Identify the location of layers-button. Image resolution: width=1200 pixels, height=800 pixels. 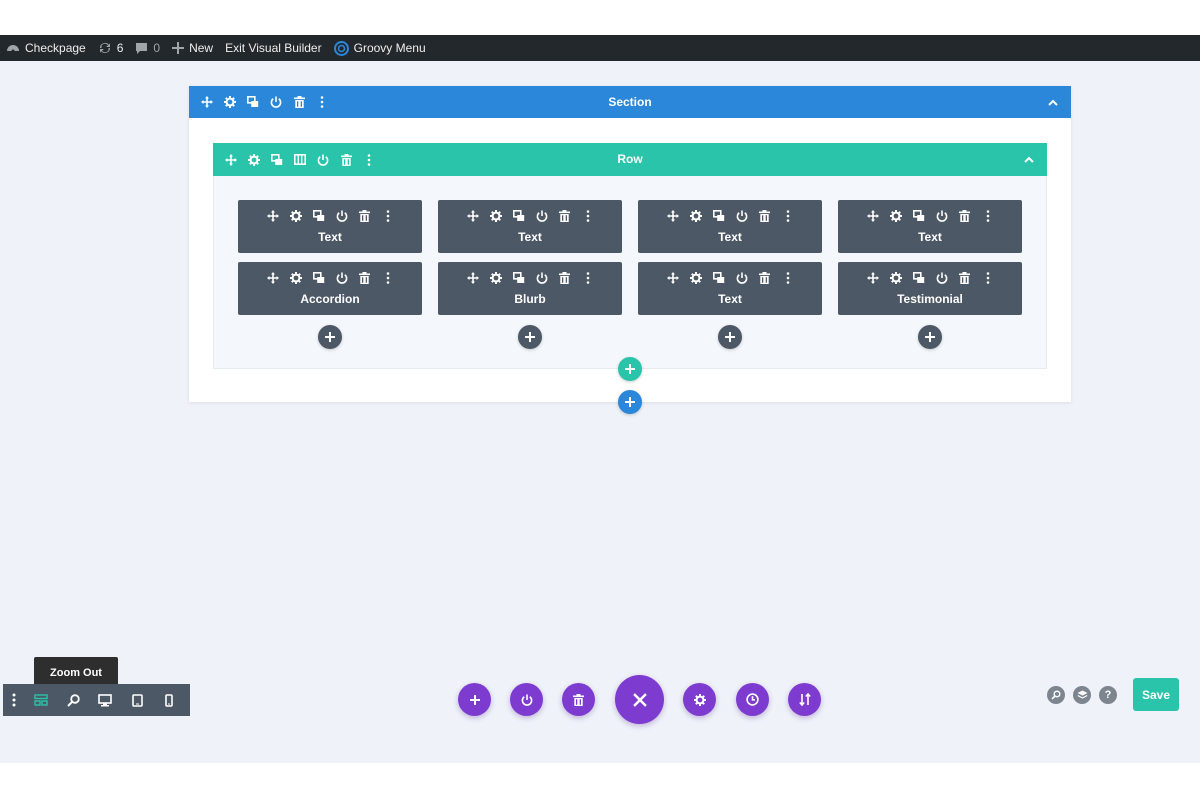
(1082, 695).